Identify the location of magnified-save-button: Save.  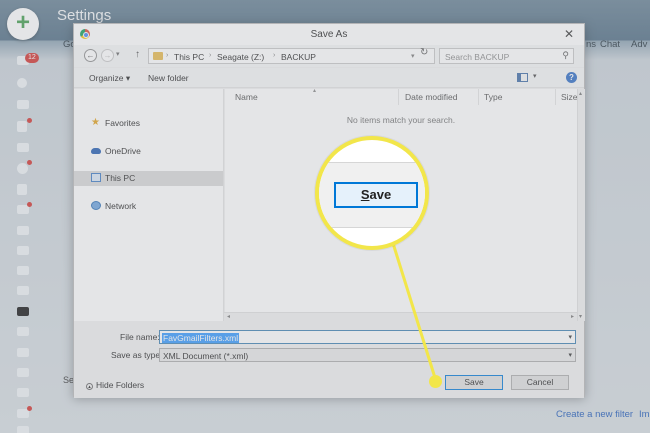
(376, 195).